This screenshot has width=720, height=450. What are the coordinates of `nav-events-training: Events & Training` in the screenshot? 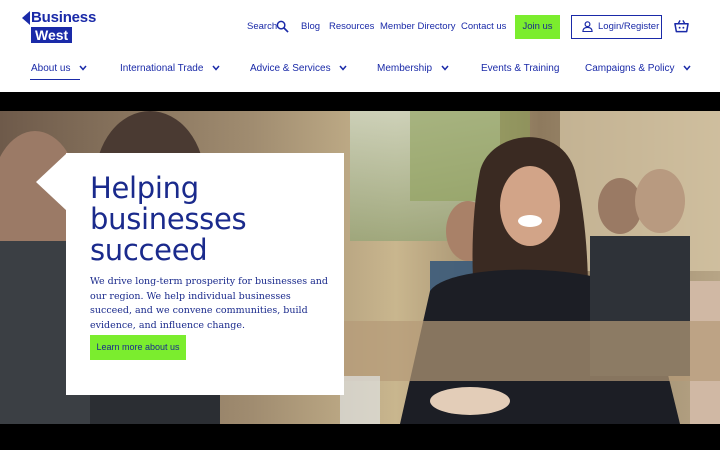 It's located at (520, 68).